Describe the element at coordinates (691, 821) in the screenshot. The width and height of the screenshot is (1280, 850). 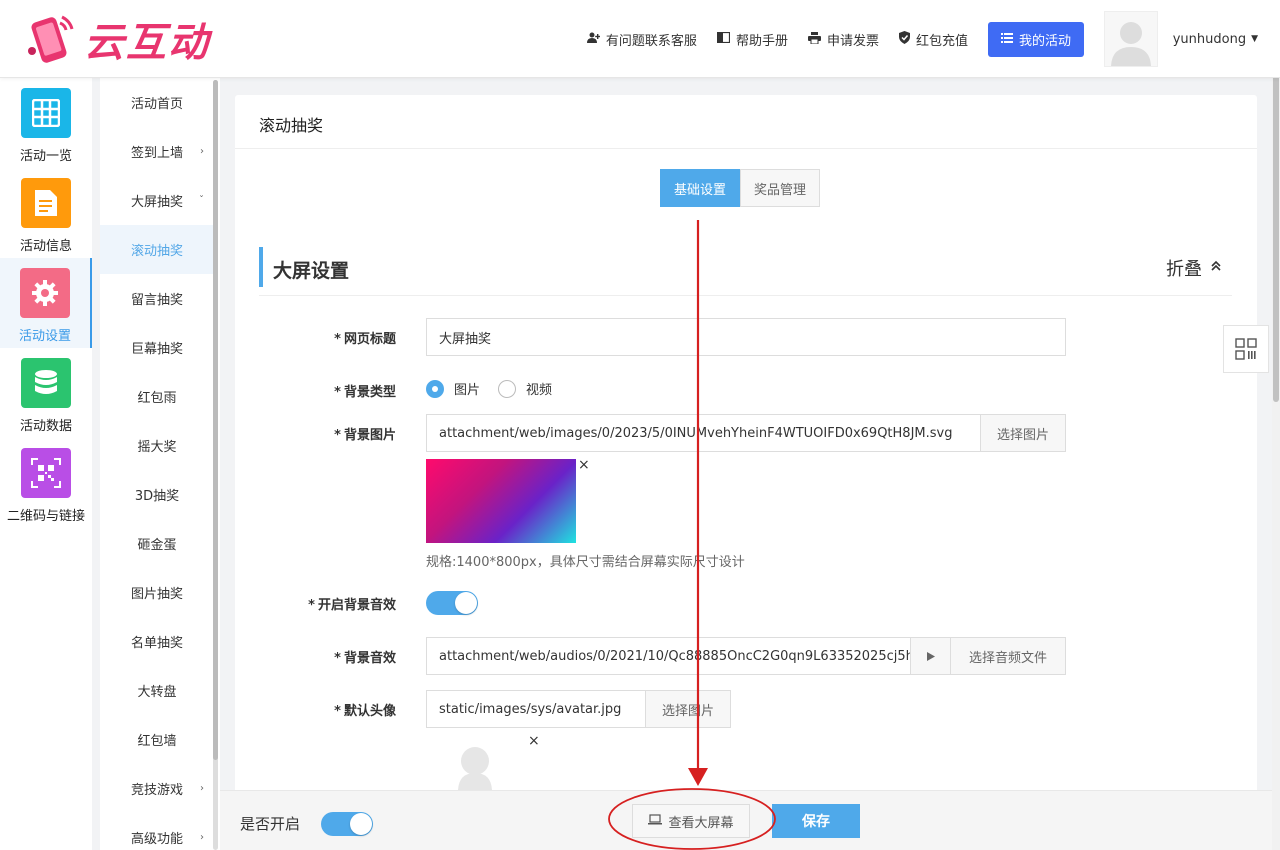
I see `view-big-screen-button: 查看大屏幕` at that location.